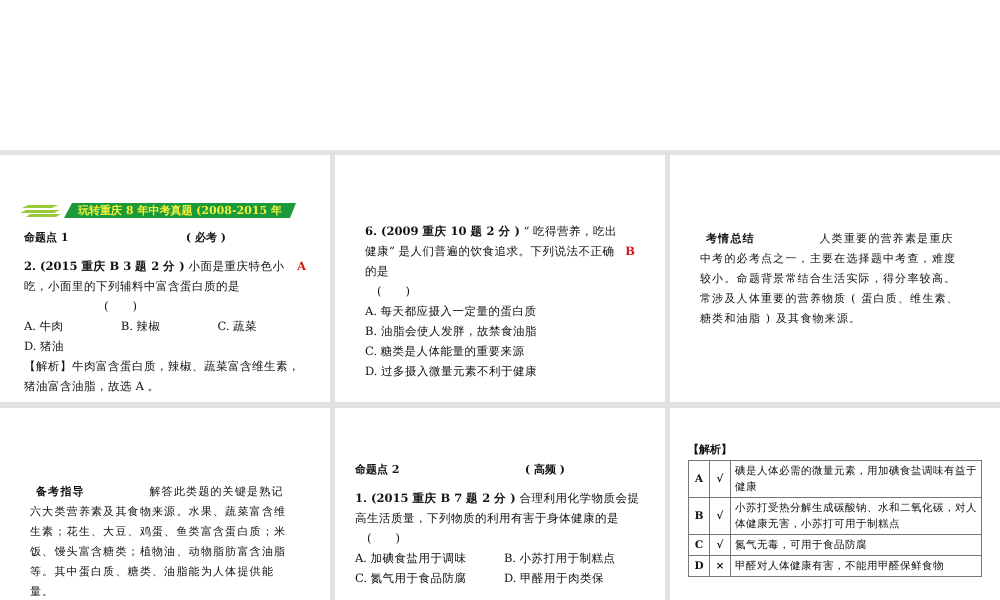 The width and height of the screenshot is (1000, 600). I want to click on slide-thumbnail: 备考指导 解答此类题的关键是熟记六大类营养素及其食物来源。水果、蔬菜富含维生素；花生、大豆、鸡蛋、鱼类富含蛋白质；米饭、馒头富含糖类；植物油、动物脂肪富含油脂等。其中蛋白质、糖类、油脂能为人体提供能量。, so click(165, 504).